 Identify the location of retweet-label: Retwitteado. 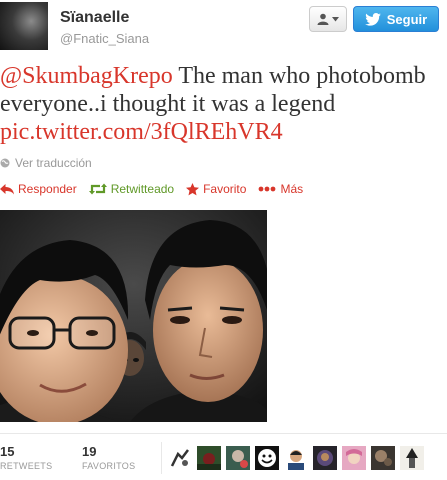
(142, 189).